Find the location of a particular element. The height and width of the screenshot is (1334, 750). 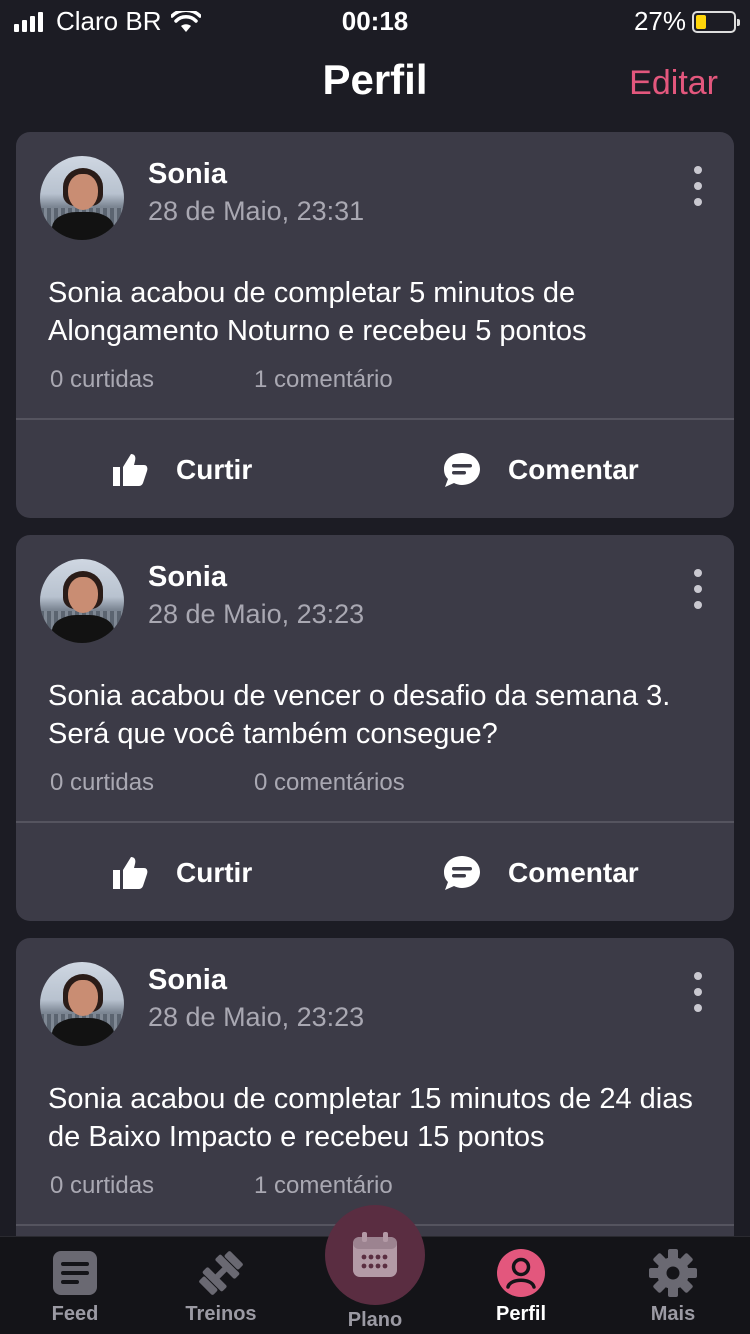

nav-item-perfil: Perfil is located at coordinates (521, 1286).